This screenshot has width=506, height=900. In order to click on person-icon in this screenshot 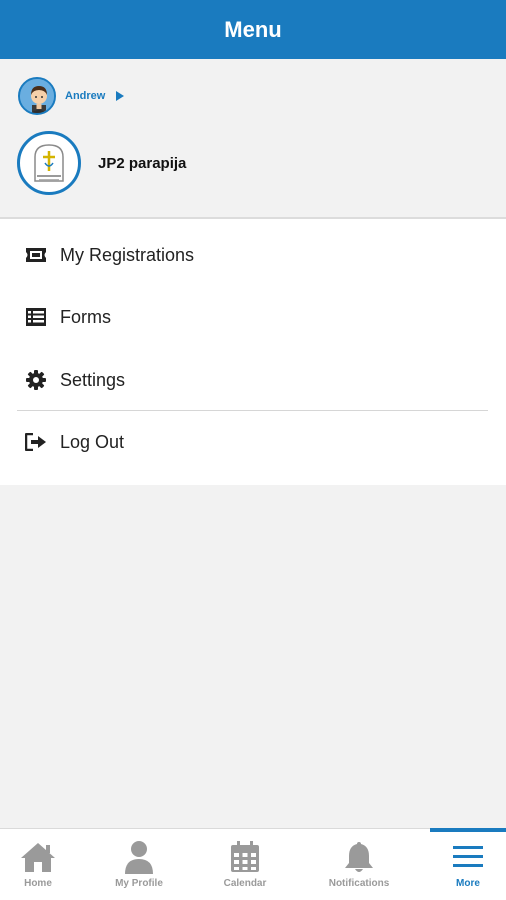, I will do `click(139, 857)`.